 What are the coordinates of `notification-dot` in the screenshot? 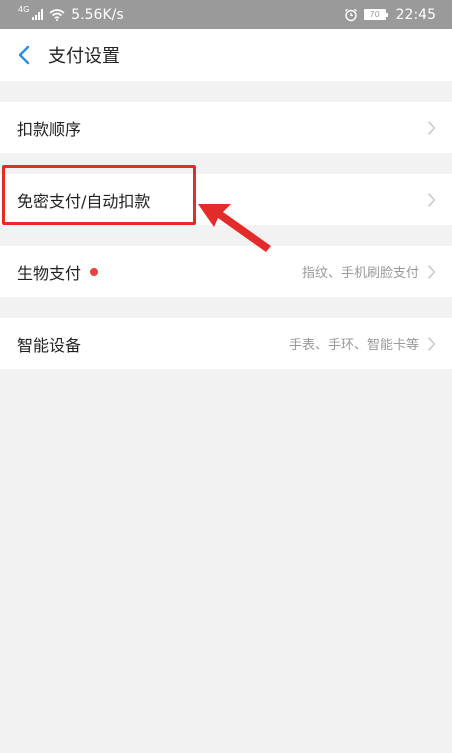 It's located at (94, 271).